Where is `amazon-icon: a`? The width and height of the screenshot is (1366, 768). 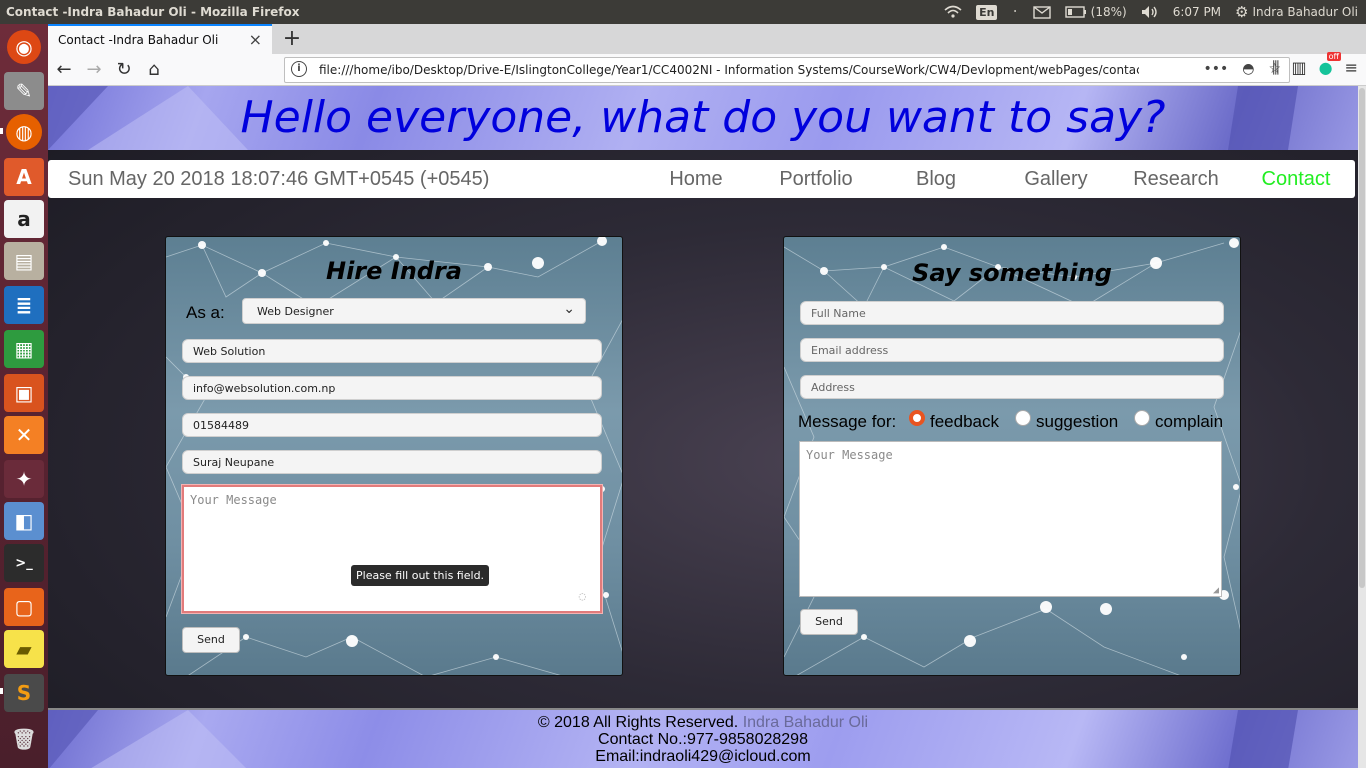 amazon-icon: a is located at coordinates (24, 219).